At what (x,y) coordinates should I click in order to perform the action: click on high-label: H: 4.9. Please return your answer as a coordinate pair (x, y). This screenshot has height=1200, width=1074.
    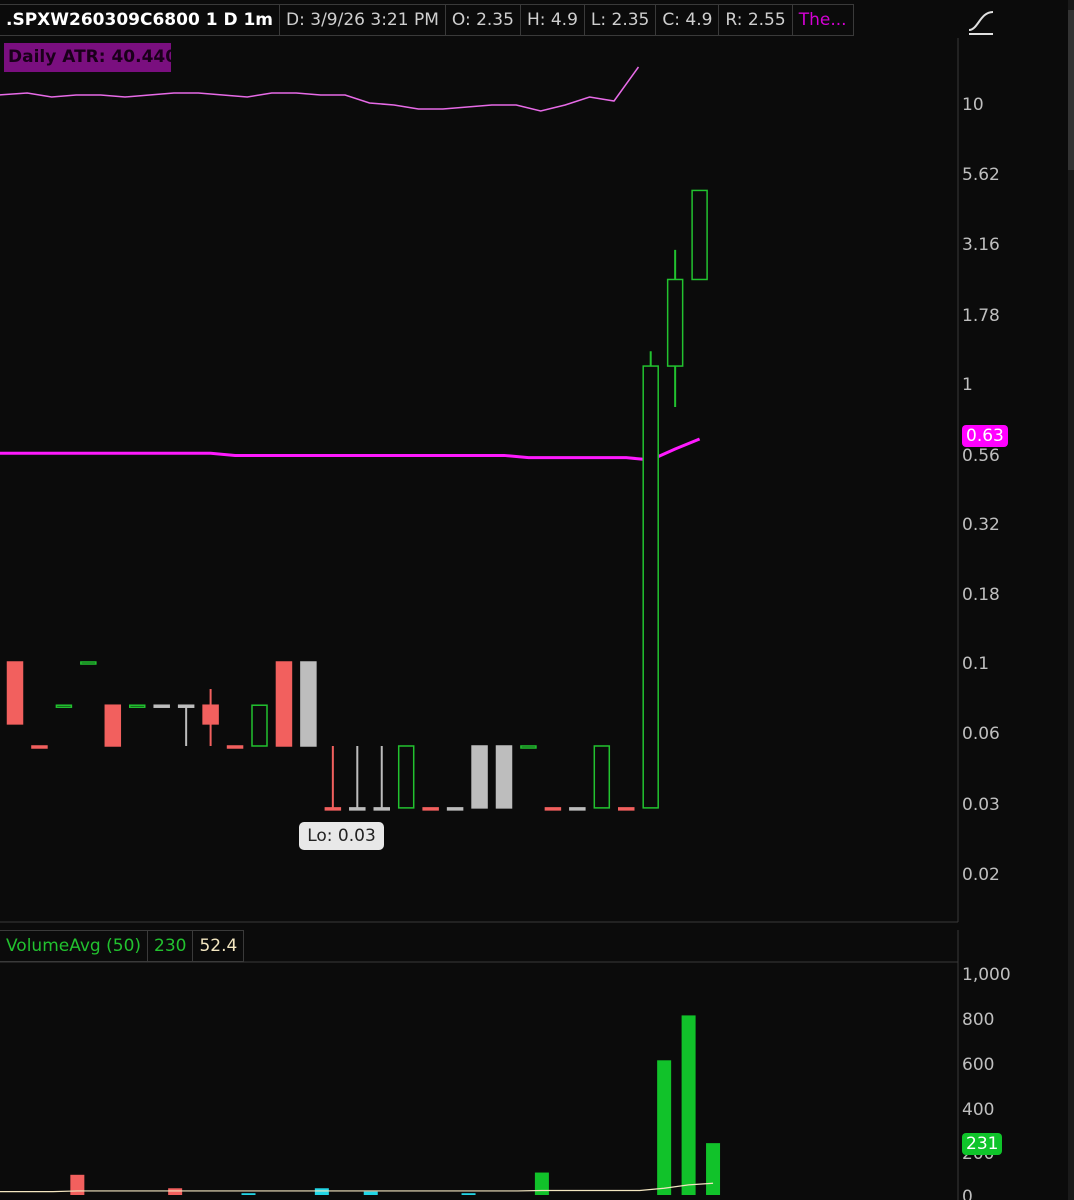
    Looking at the image, I should click on (552, 20).